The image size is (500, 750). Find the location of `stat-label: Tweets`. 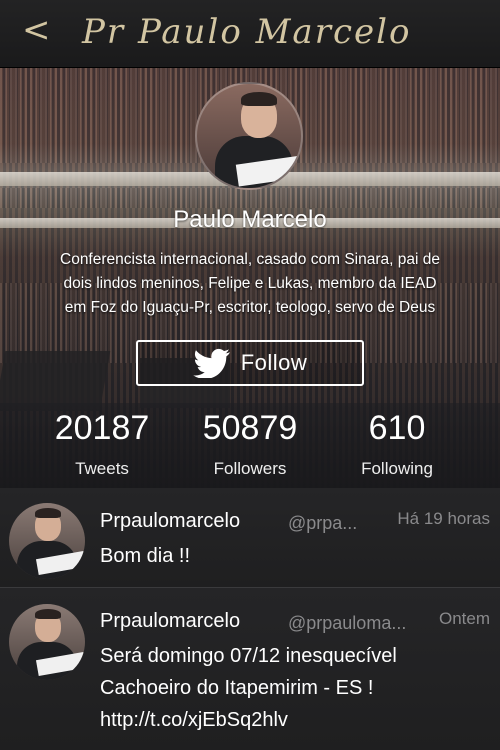

stat-label: Tweets is located at coordinates (102, 468).